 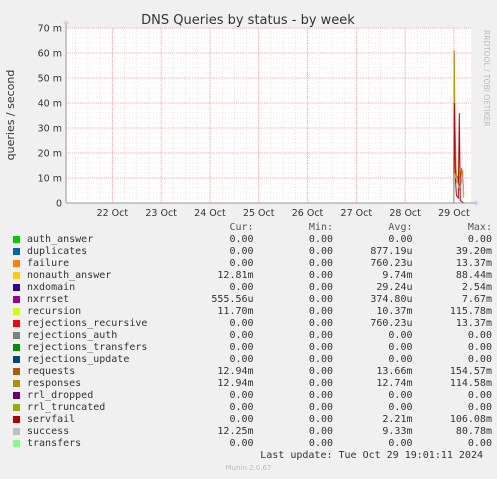 I want to click on avg-header: Avg:, so click(x=400, y=227).